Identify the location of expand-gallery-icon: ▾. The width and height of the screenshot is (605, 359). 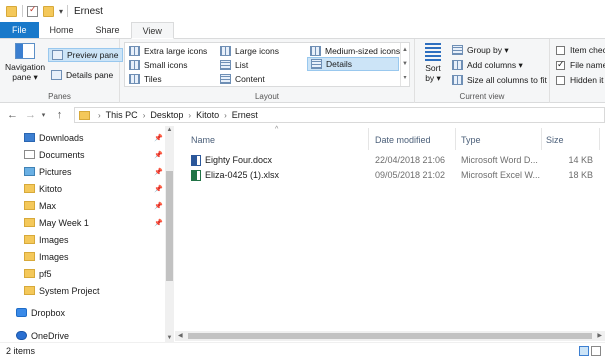
(404, 78).